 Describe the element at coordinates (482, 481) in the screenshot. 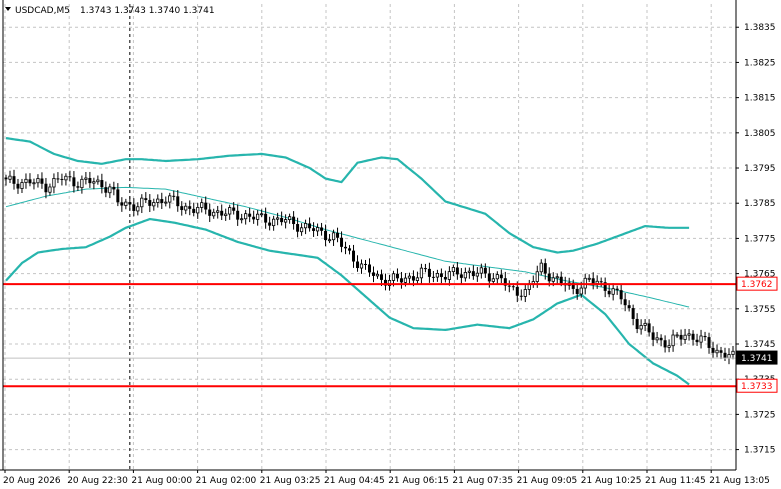

I see `x-tick-label: 21 Aug 07:35` at that location.